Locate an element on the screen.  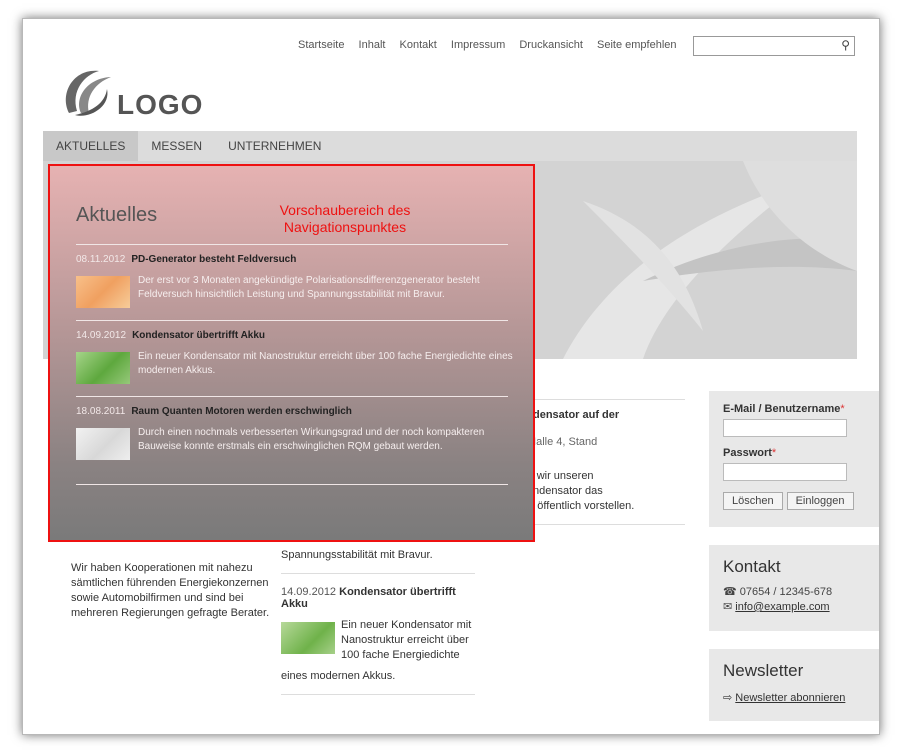
nav-link-startseite: Startseite is located at coordinates (321, 45).